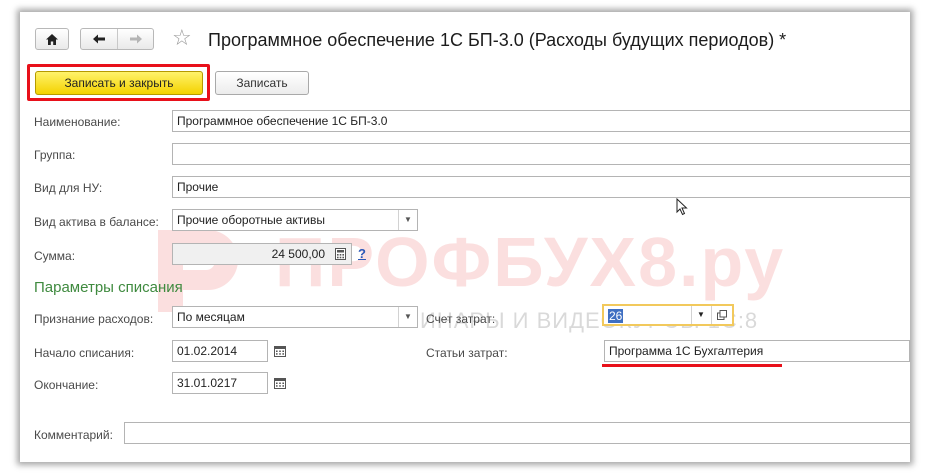 The height and width of the screenshot is (476, 930). I want to click on arrow-left-icon, so click(99, 39).